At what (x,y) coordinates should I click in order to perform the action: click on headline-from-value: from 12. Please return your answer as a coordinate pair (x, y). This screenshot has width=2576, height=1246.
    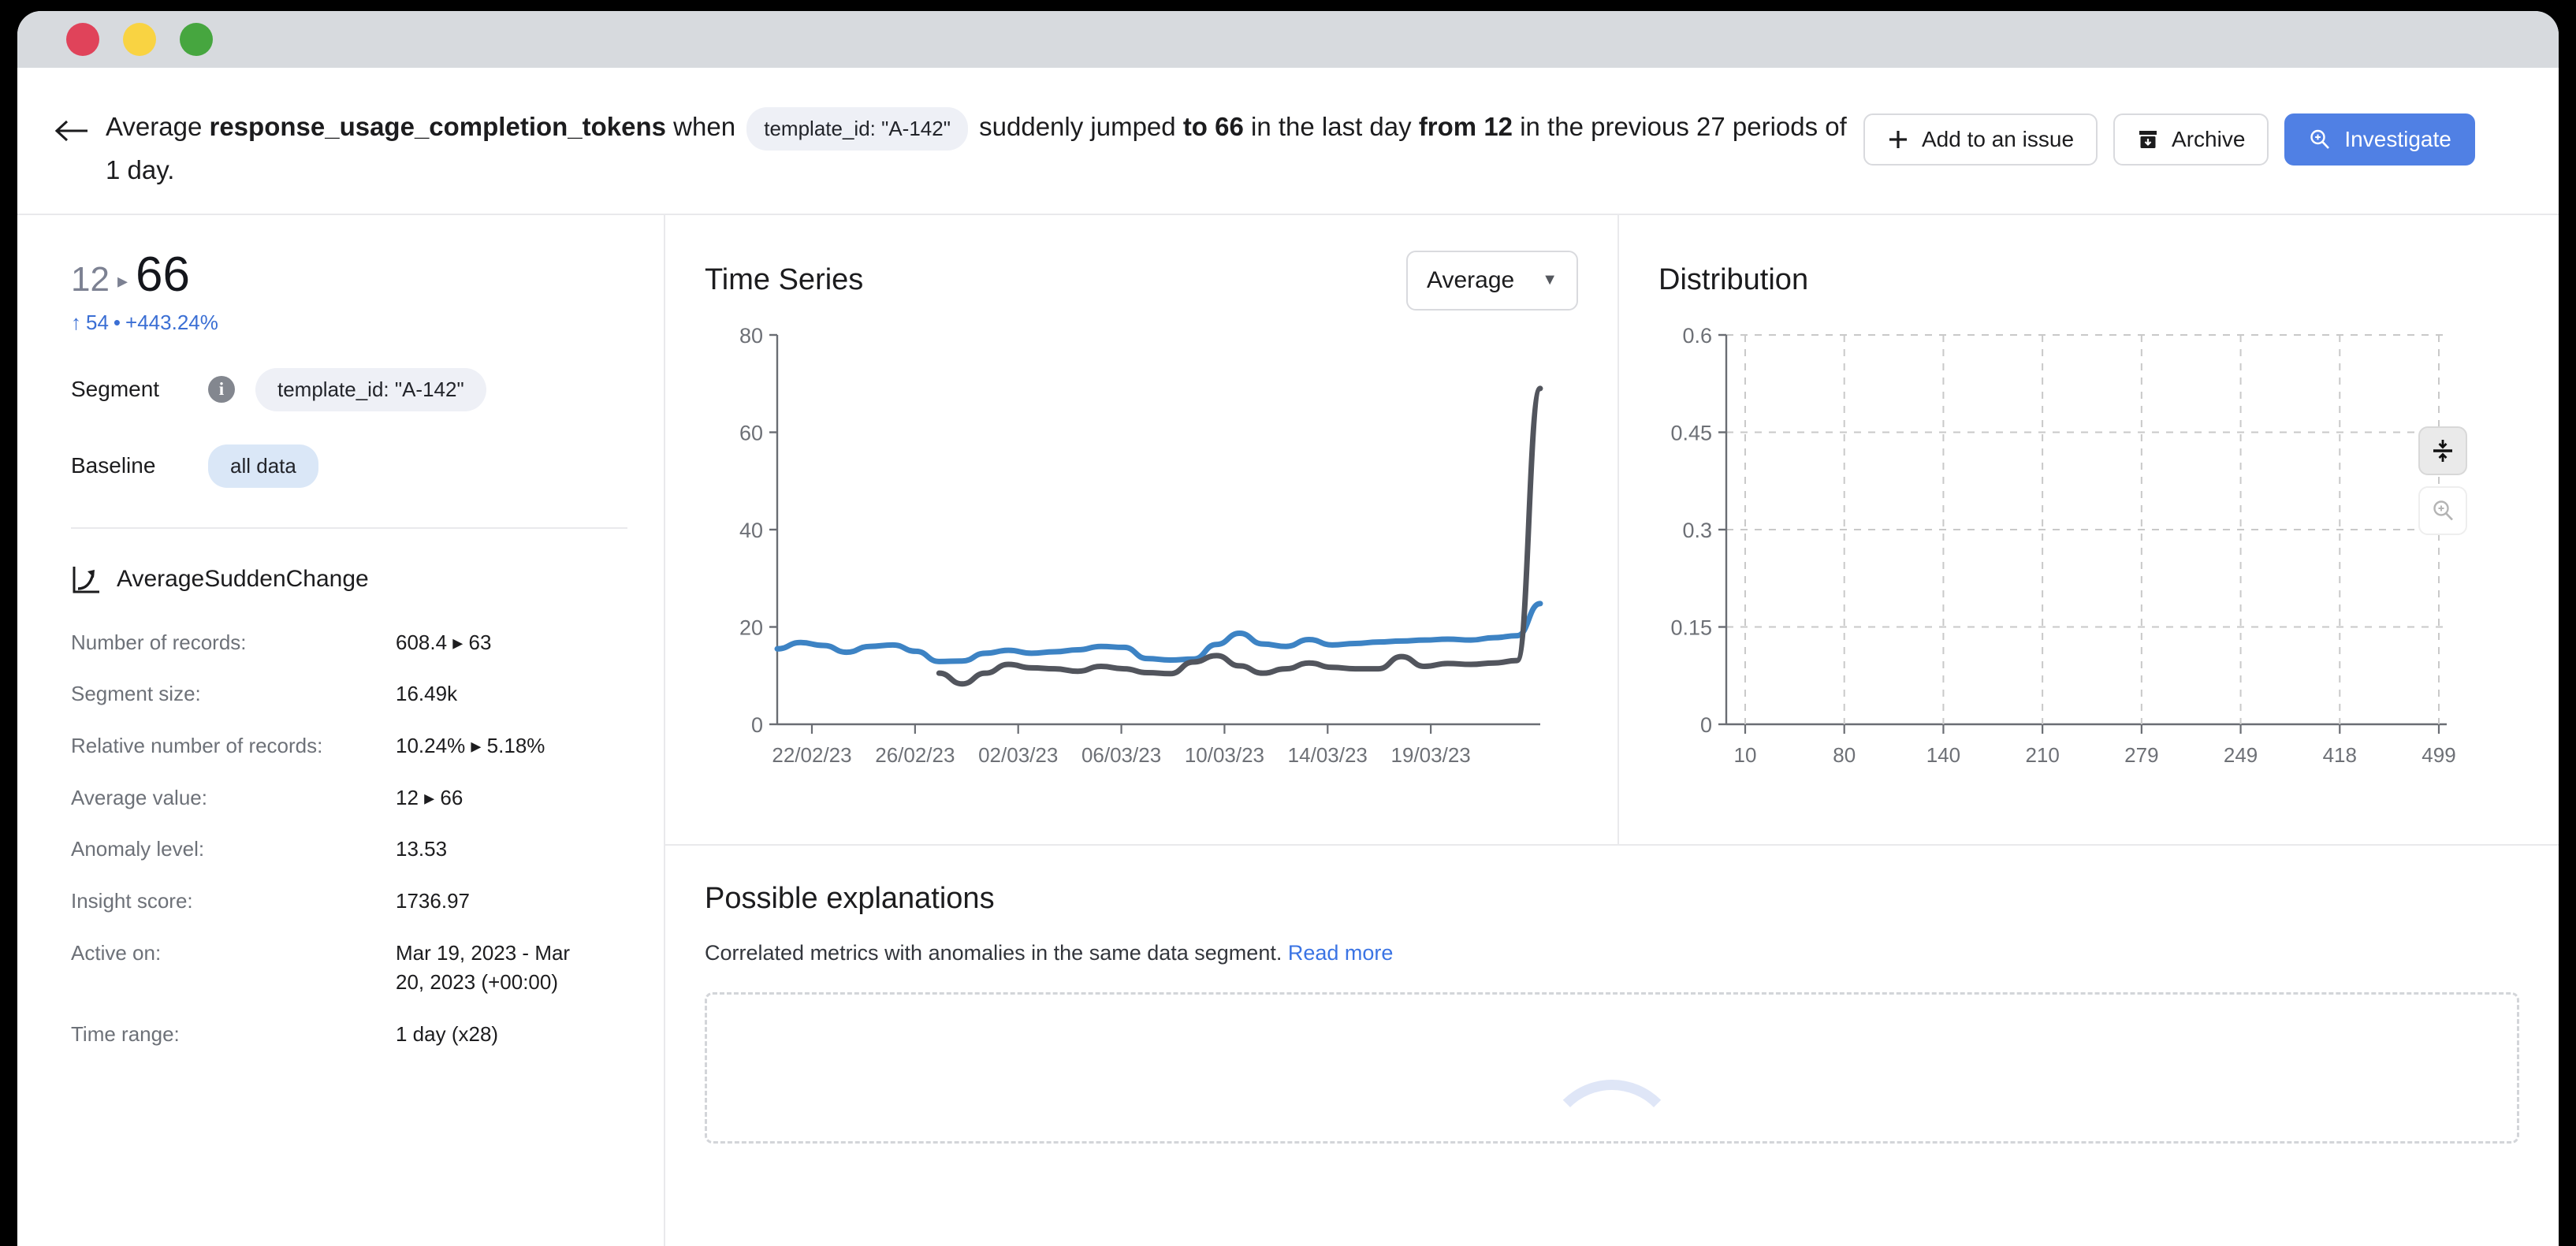
    Looking at the image, I should click on (1465, 127).